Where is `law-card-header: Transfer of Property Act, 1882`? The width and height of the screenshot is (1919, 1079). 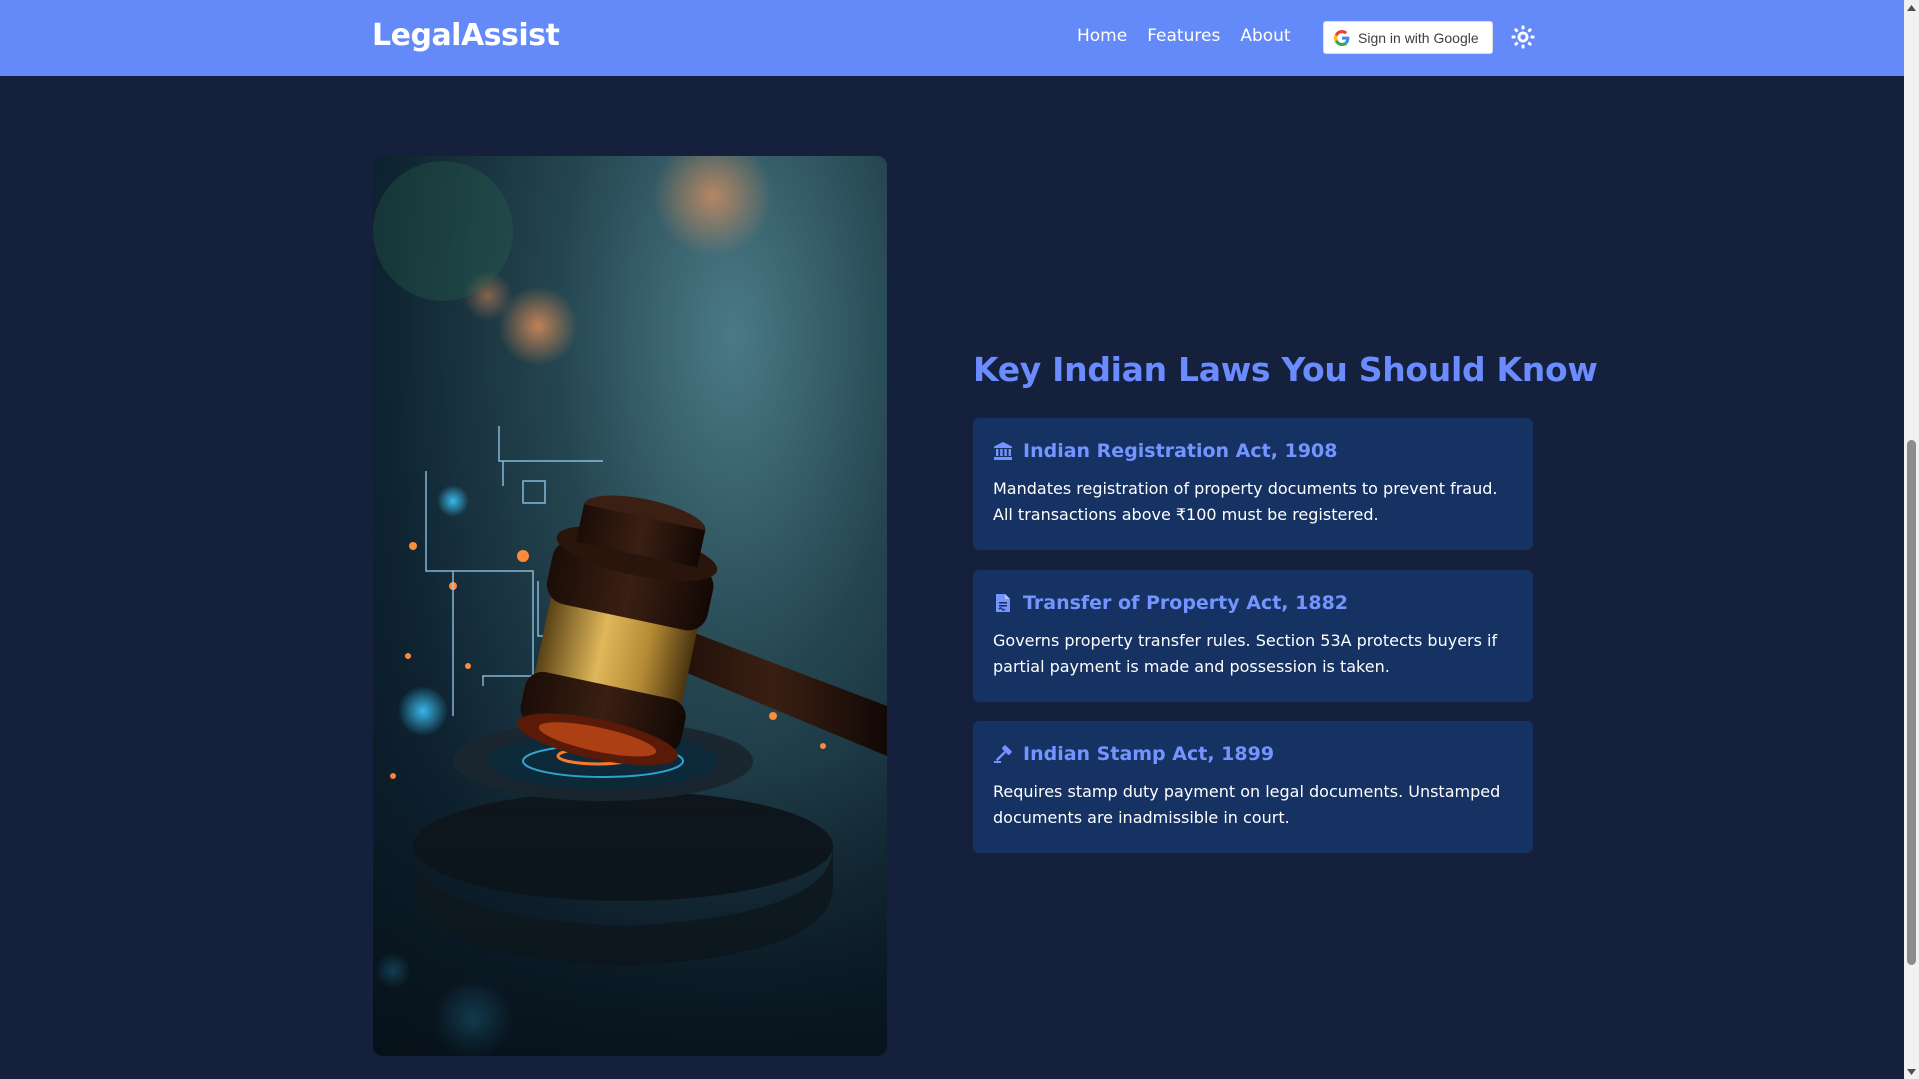
law-card-header: Transfer of Property Act, 1882 is located at coordinates (1253, 603).